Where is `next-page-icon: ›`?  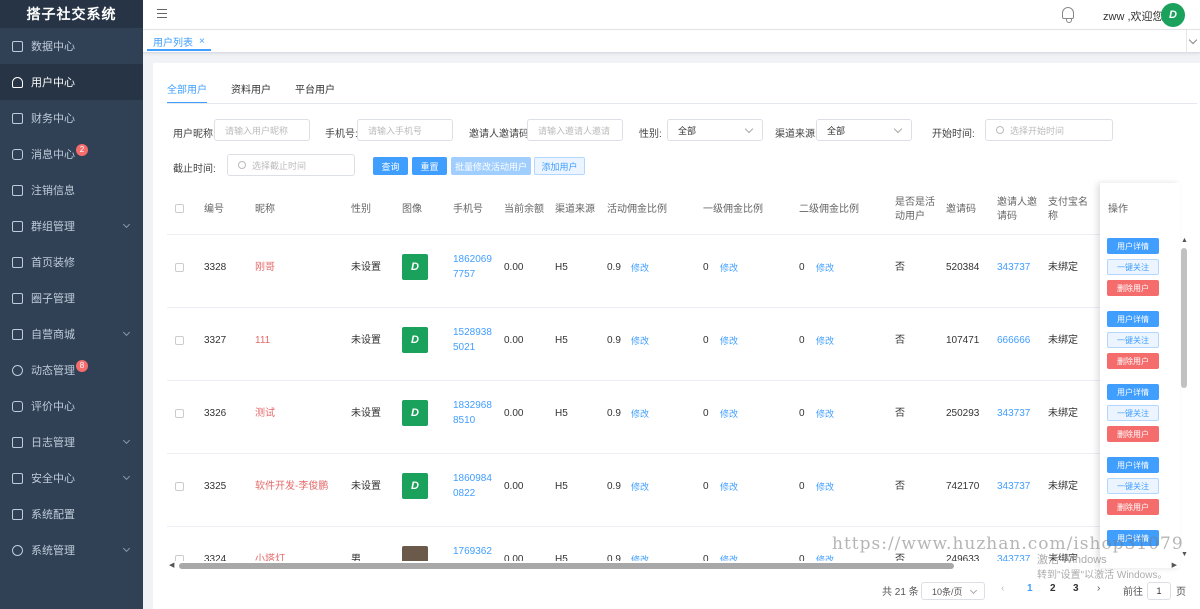
next-page-icon: › is located at coordinates (1098, 588).